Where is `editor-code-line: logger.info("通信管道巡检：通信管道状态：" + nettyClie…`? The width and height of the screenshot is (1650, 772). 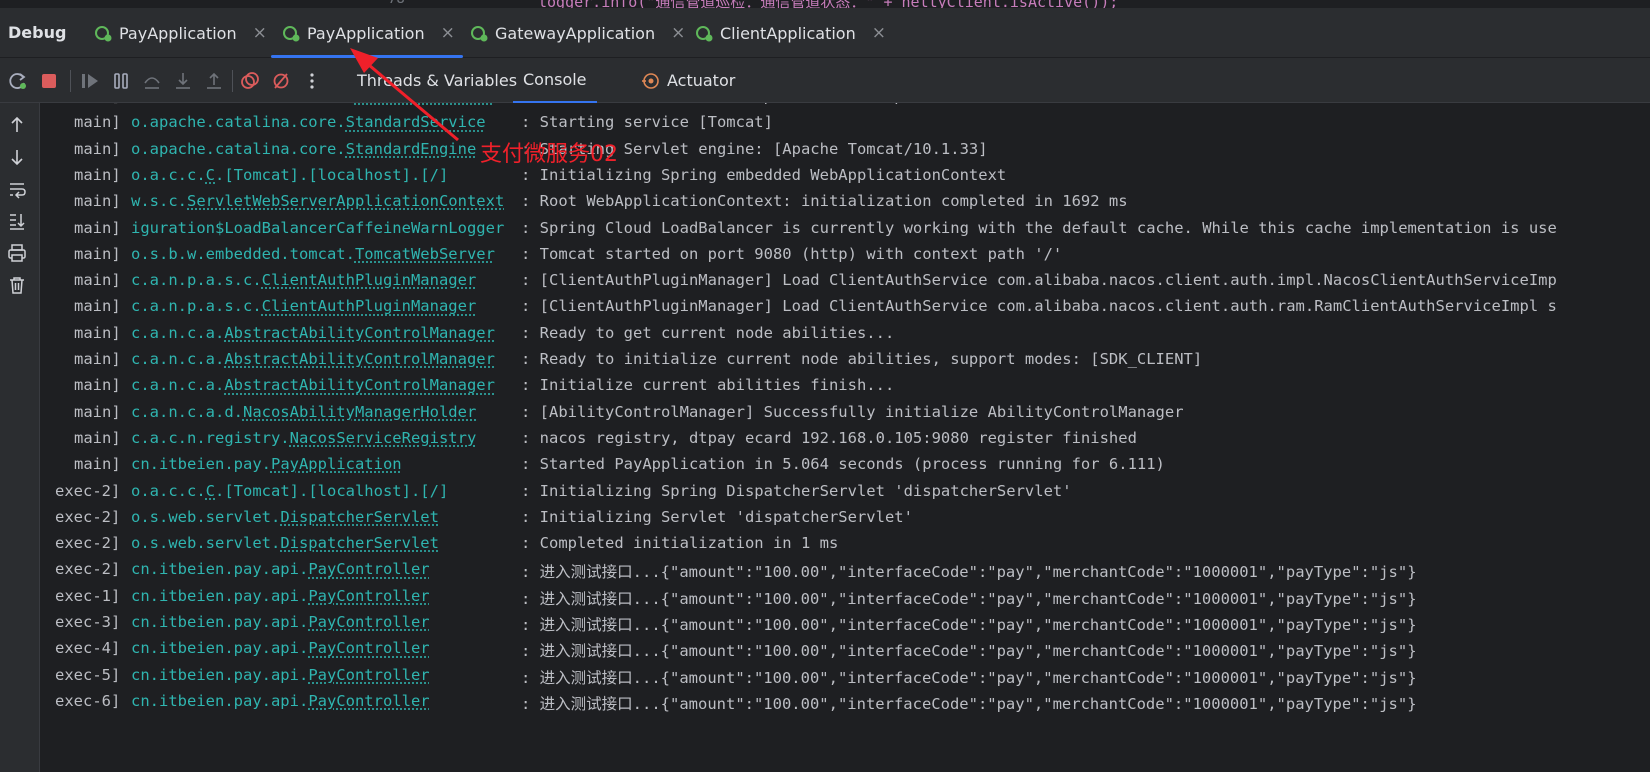 editor-code-line: logger.info("通信管道巡检：通信管道状态：" + nettyClie… is located at coordinates (828, 4).